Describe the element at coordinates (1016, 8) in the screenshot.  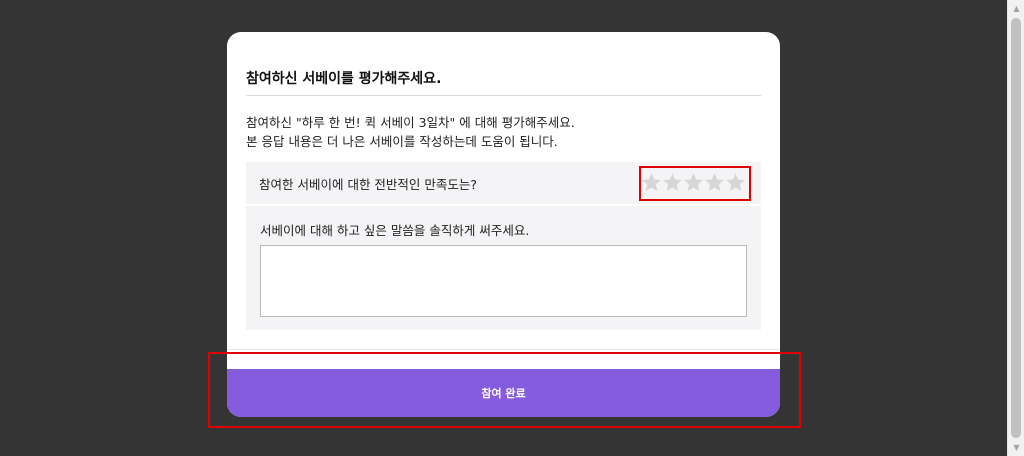
I see `scroll-up-arrow-icon: ▲` at that location.